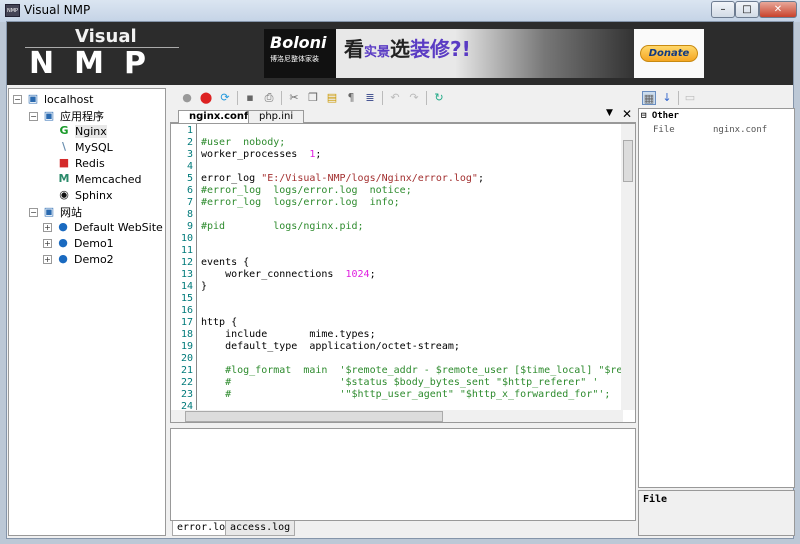 This screenshot has width=800, height=544. Describe the element at coordinates (649, 98) in the screenshot. I see `categorized-icon: ▦` at that location.